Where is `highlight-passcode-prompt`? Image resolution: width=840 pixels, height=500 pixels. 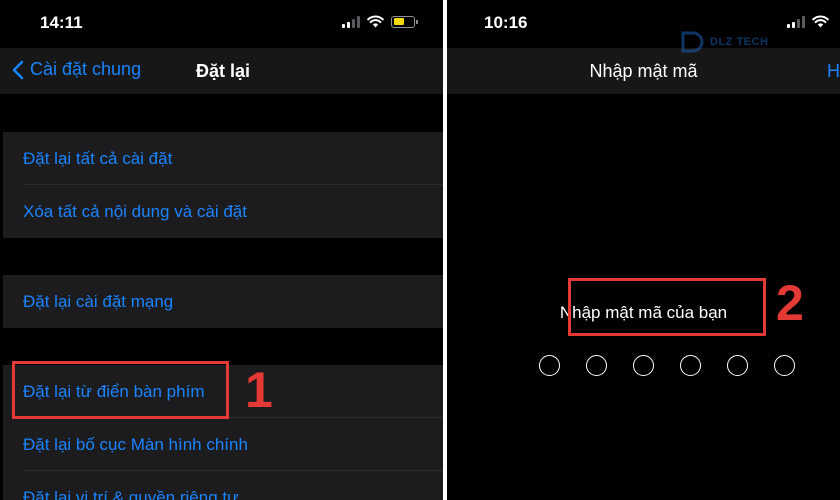
highlight-passcode-prompt is located at coordinates (667, 307).